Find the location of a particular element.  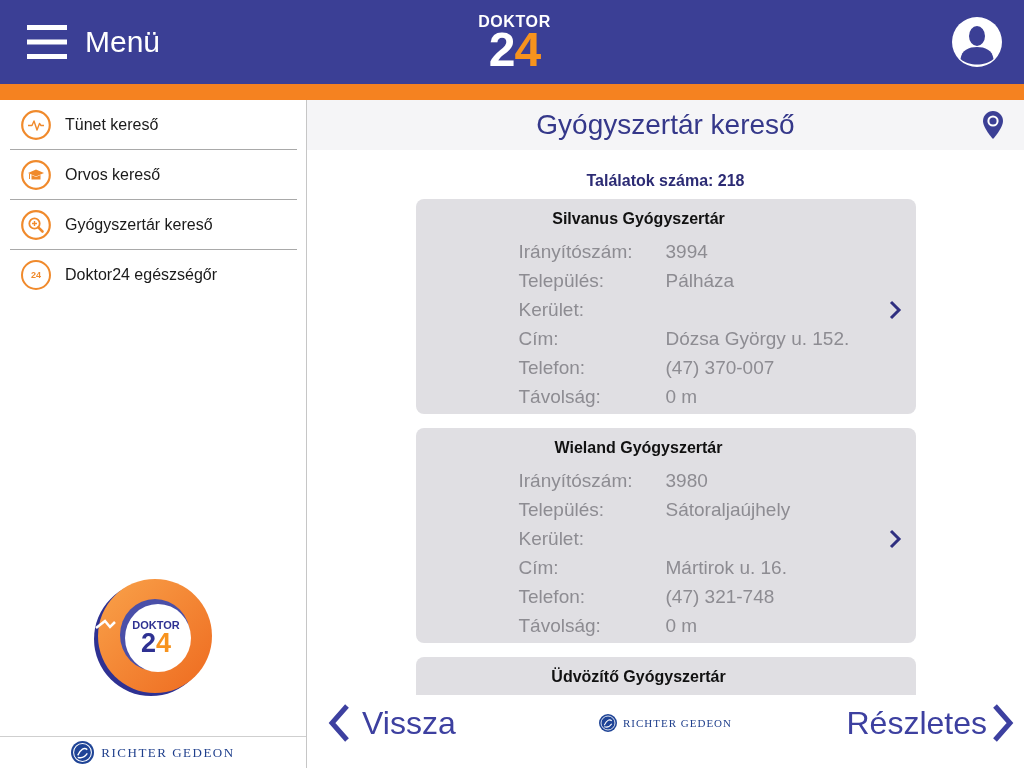

sidebar-item: 24 Doktor24 egészségőr is located at coordinates (153, 275).